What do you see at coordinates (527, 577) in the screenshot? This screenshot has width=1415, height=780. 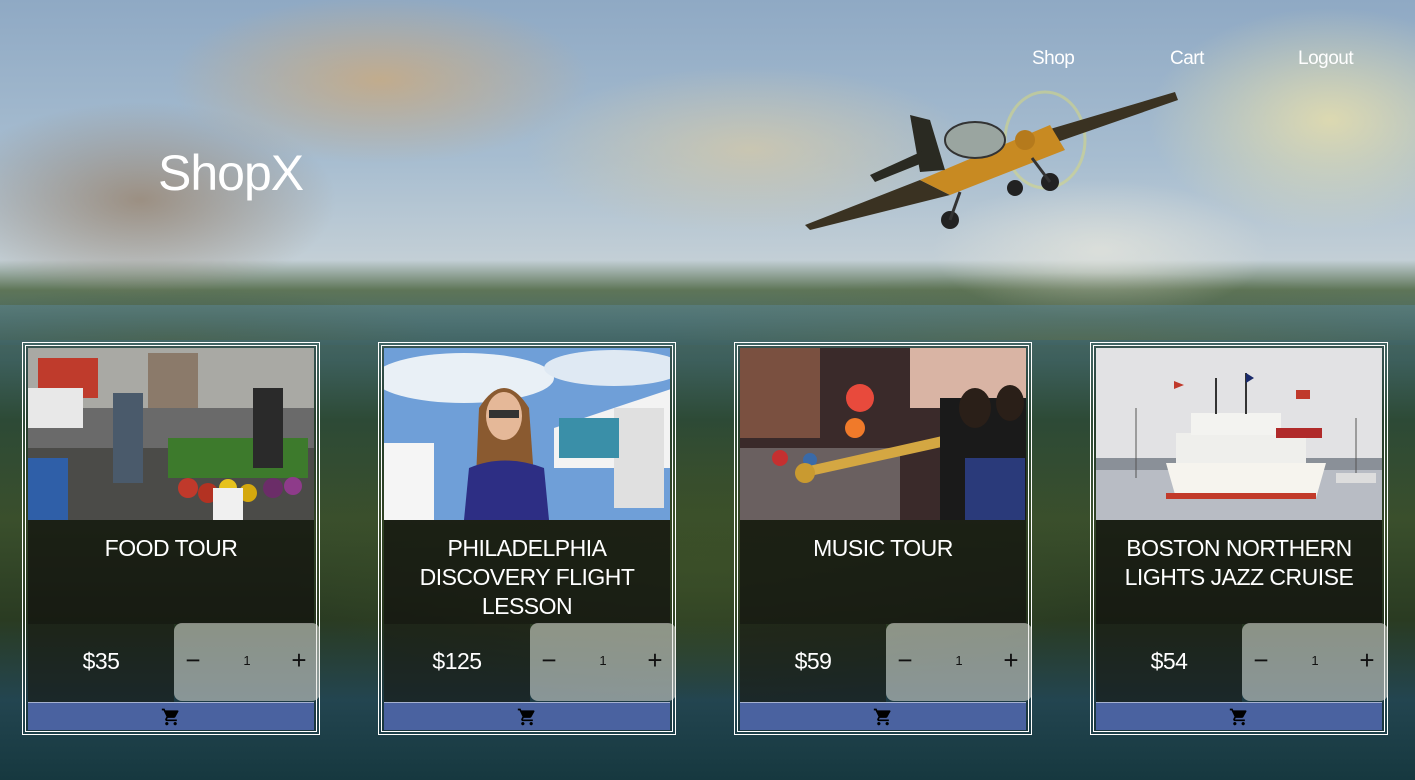 I see `product-title: PHILADELPHIA DISCOVERY FLIGHT LESSON` at bounding box center [527, 577].